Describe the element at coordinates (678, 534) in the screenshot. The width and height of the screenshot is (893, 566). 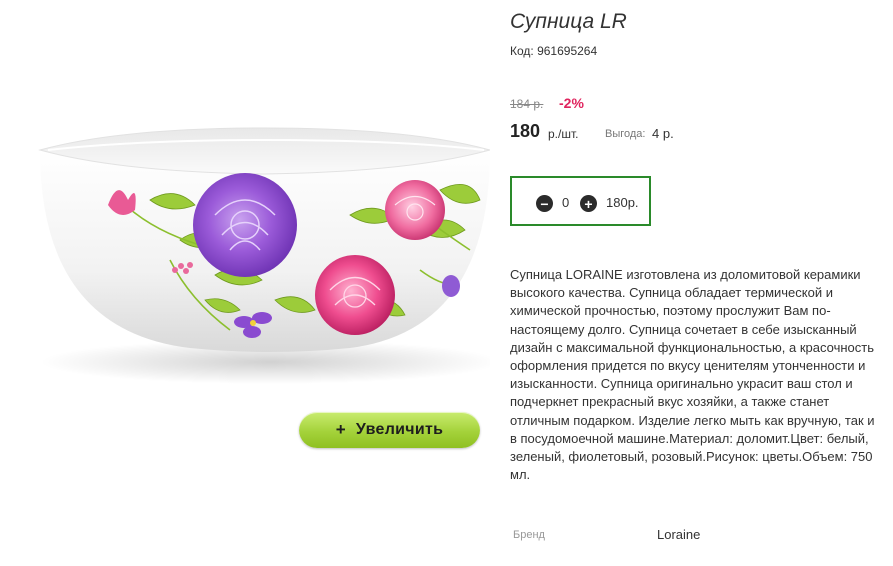
I see `brand-value: Loraine` at that location.